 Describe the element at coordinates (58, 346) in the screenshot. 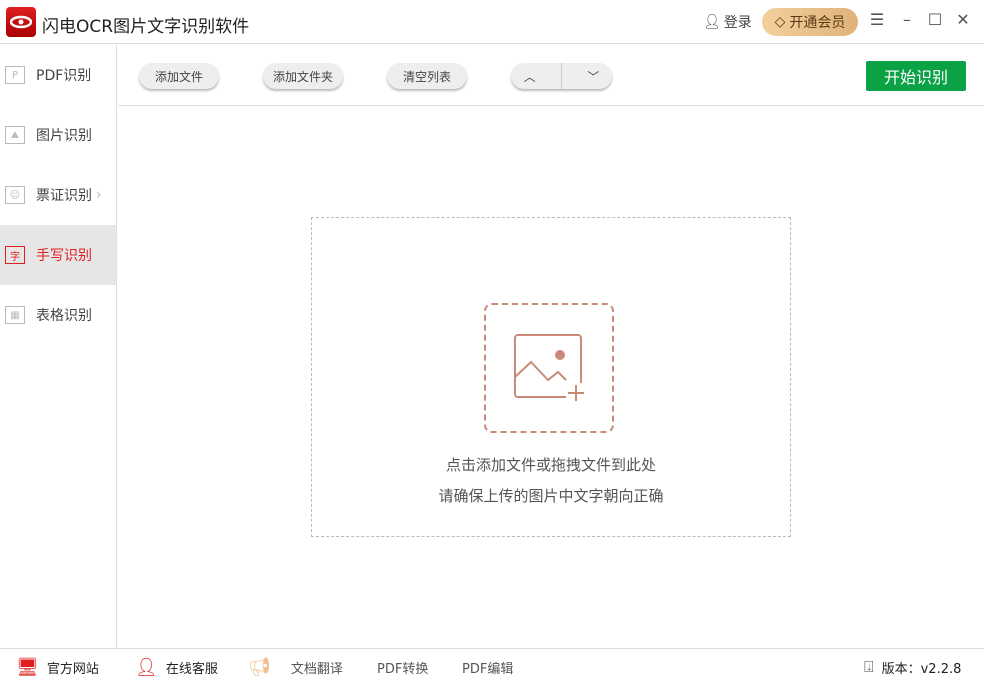

I see `sidebar: P PDF识别 ⛰ 图片识别 ☺ 票证识别 › 字手写识别 ▦ 表格识别` at that location.